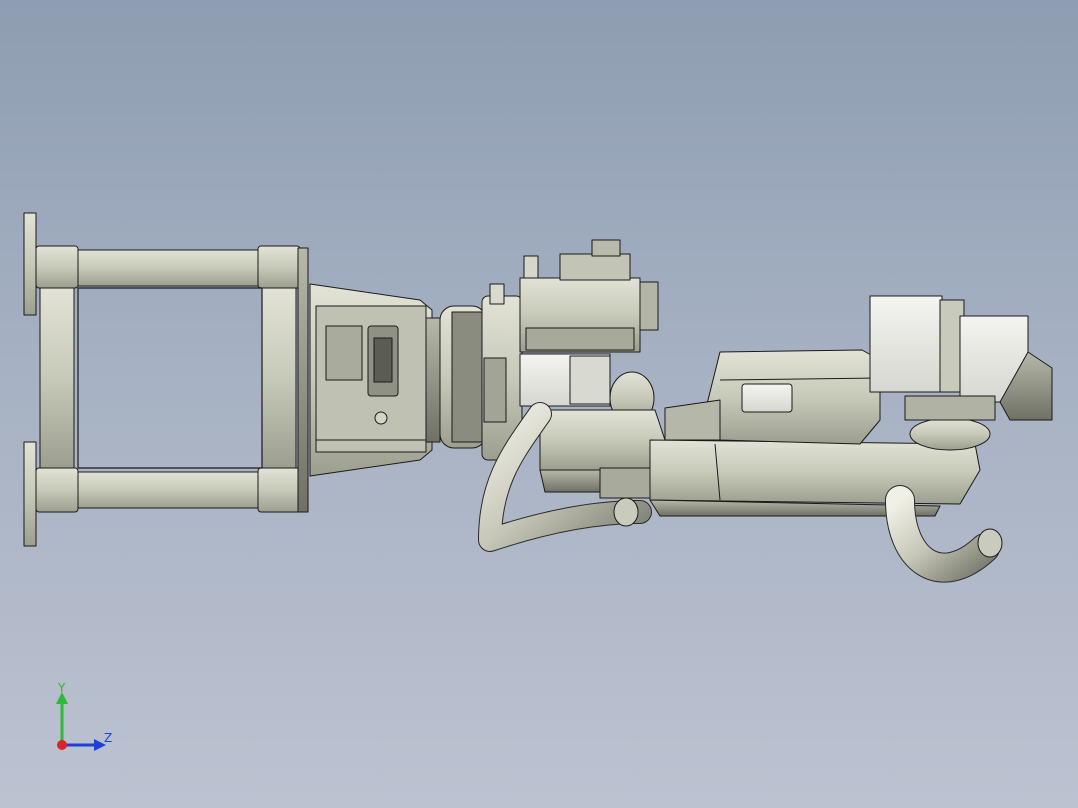  Describe the element at coordinates (626, 512) in the screenshot. I see `hose-coupler` at that location.